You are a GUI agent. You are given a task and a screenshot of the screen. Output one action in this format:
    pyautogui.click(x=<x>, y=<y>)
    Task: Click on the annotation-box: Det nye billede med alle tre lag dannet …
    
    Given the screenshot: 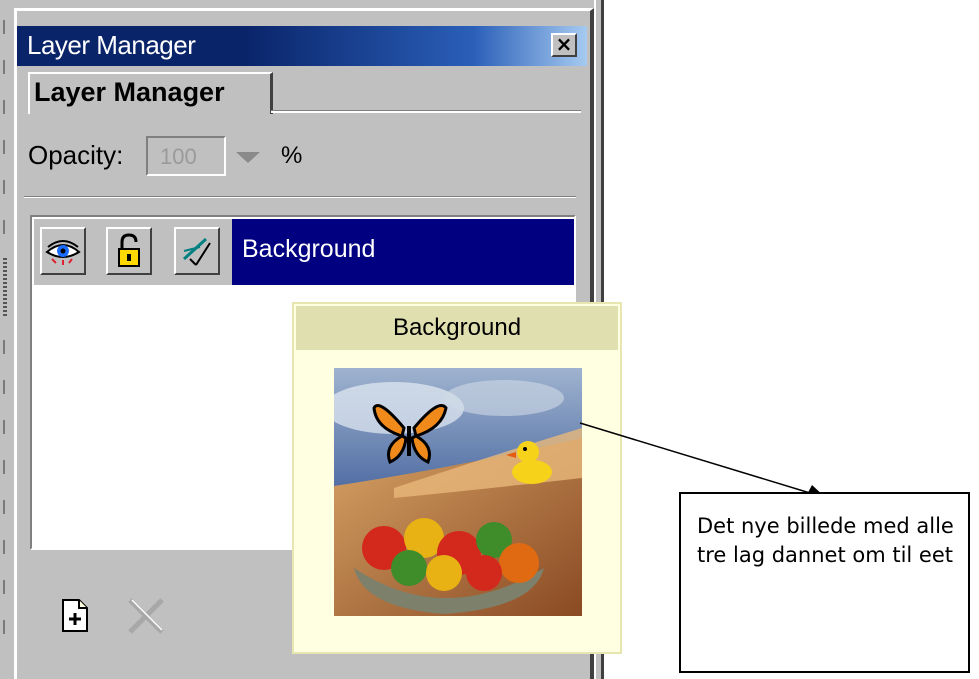 What is the action you would take?
    pyautogui.click(x=824, y=582)
    